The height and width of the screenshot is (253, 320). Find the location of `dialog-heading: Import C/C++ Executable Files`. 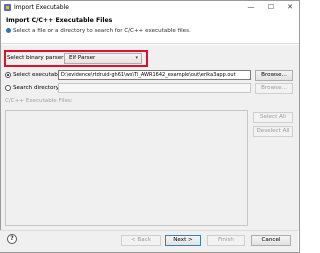

dialog-heading: Import C/C++ Executable Files is located at coordinates (59, 20).